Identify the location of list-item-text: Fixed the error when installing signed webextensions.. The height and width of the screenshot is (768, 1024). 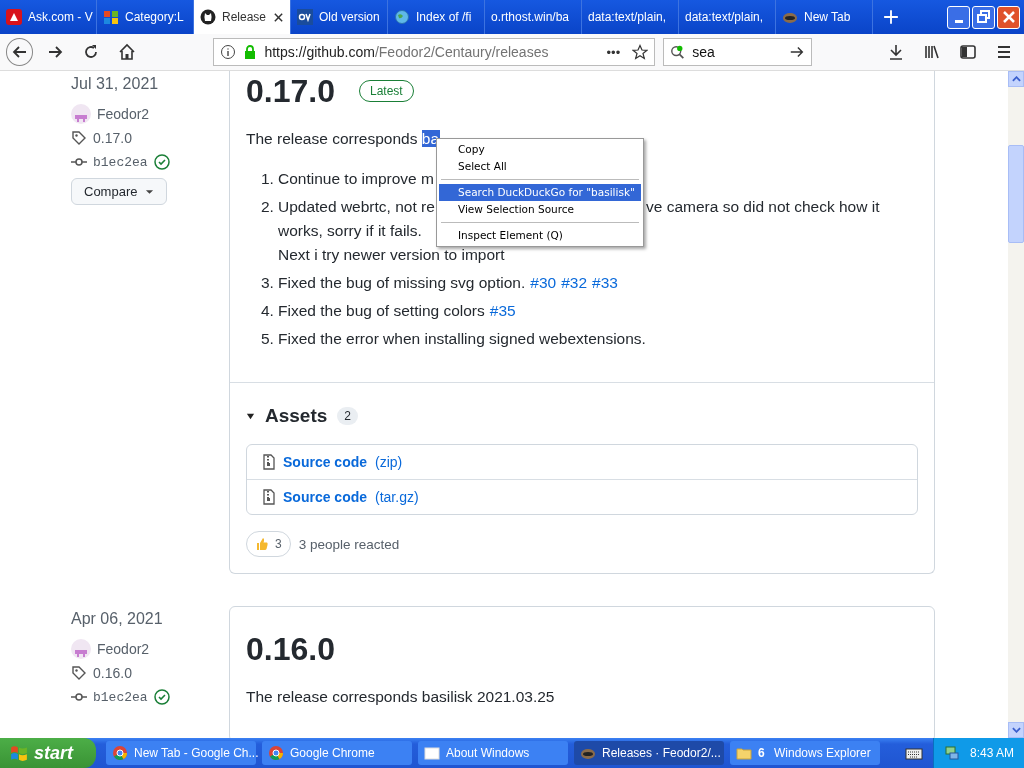
(462, 339).